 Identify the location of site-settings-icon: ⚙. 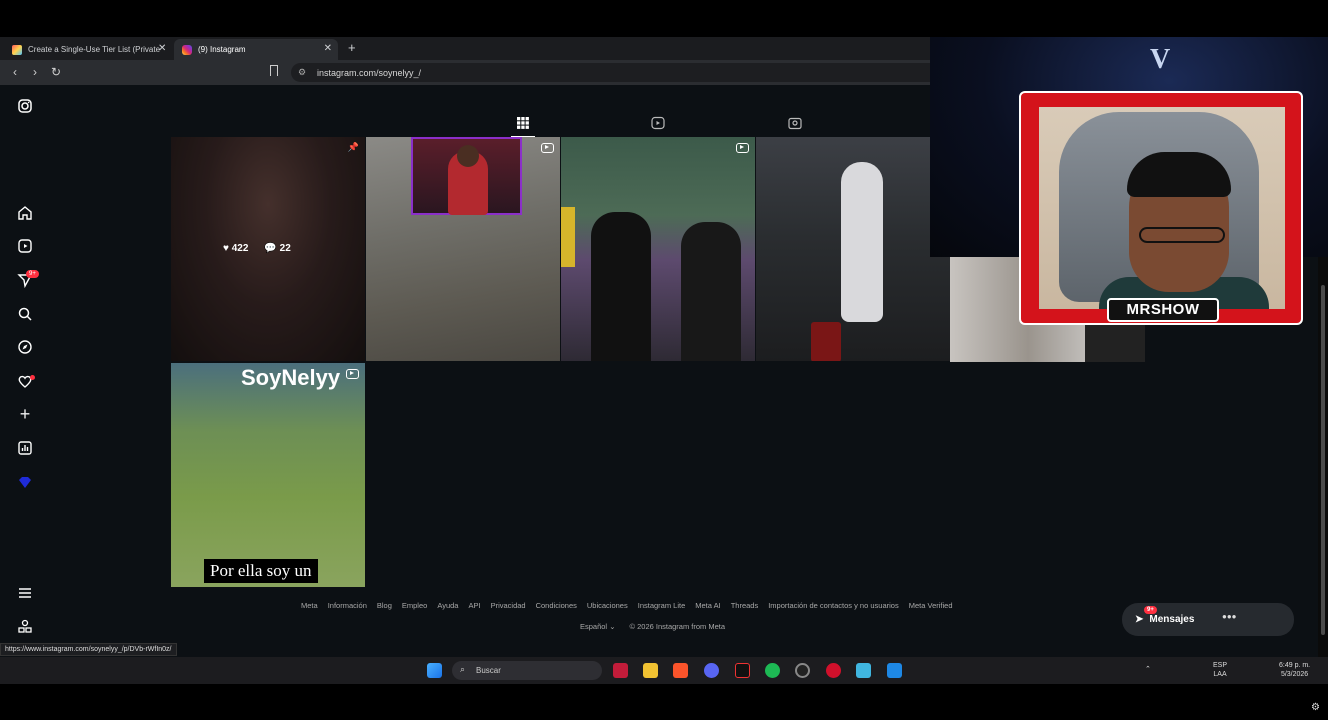
(302, 72).